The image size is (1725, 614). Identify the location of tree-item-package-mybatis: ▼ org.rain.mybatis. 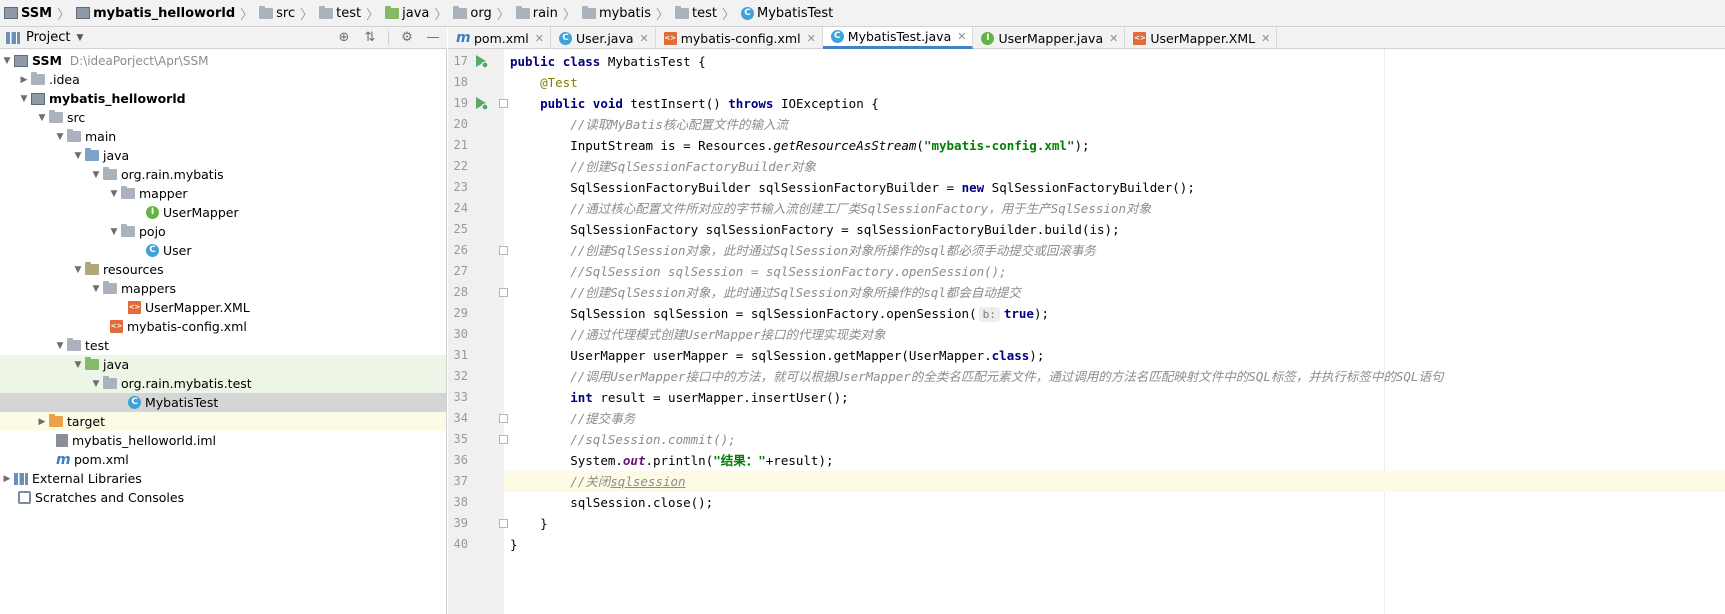
(223, 174).